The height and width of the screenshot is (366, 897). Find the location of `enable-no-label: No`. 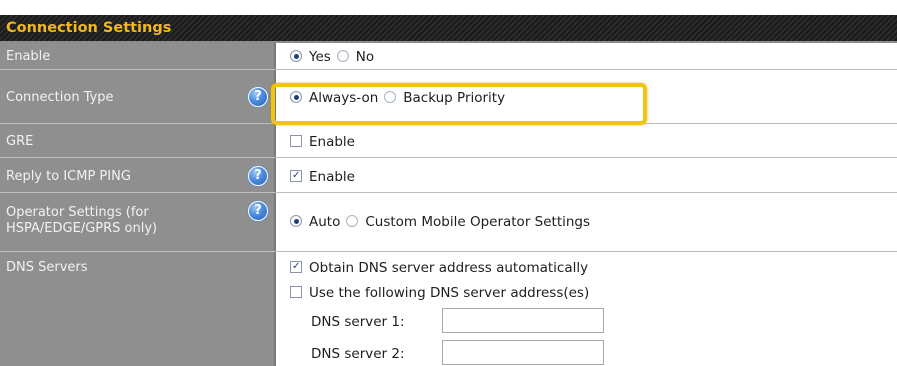

enable-no-label: No is located at coordinates (365, 57).